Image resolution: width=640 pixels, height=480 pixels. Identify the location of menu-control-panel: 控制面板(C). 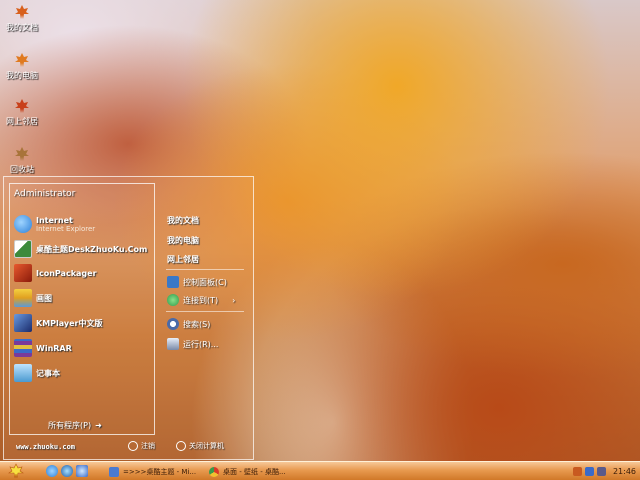
(197, 282).